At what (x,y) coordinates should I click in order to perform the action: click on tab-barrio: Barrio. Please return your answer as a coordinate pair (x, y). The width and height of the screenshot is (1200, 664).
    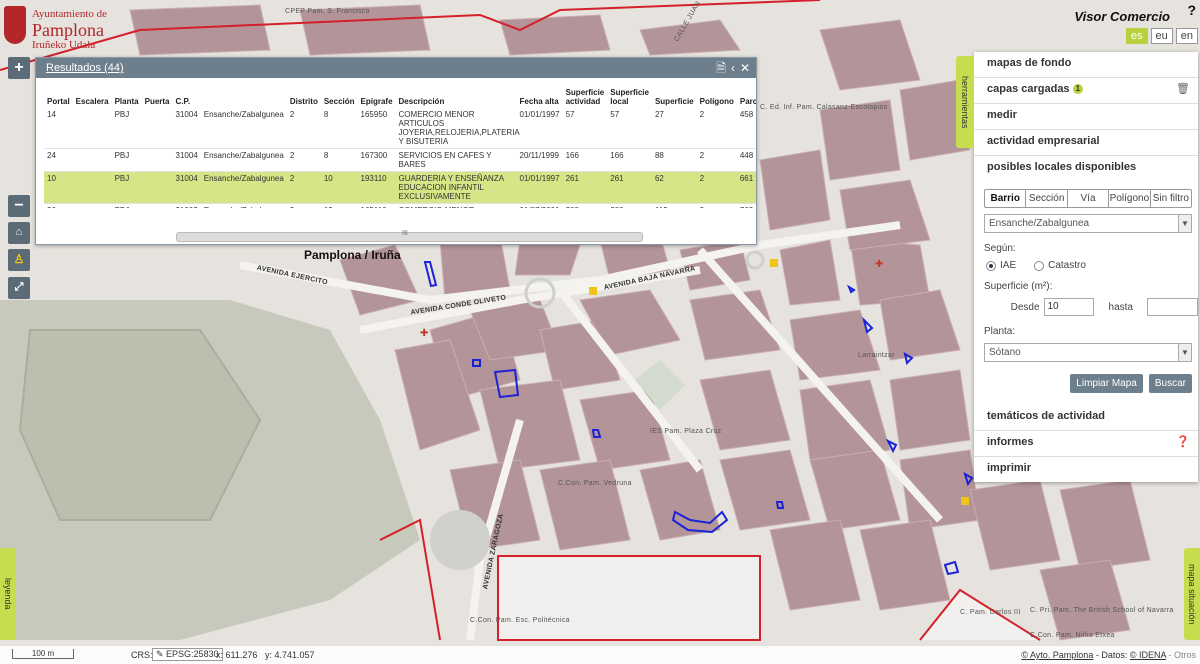
    Looking at the image, I should click on (1006, 198).